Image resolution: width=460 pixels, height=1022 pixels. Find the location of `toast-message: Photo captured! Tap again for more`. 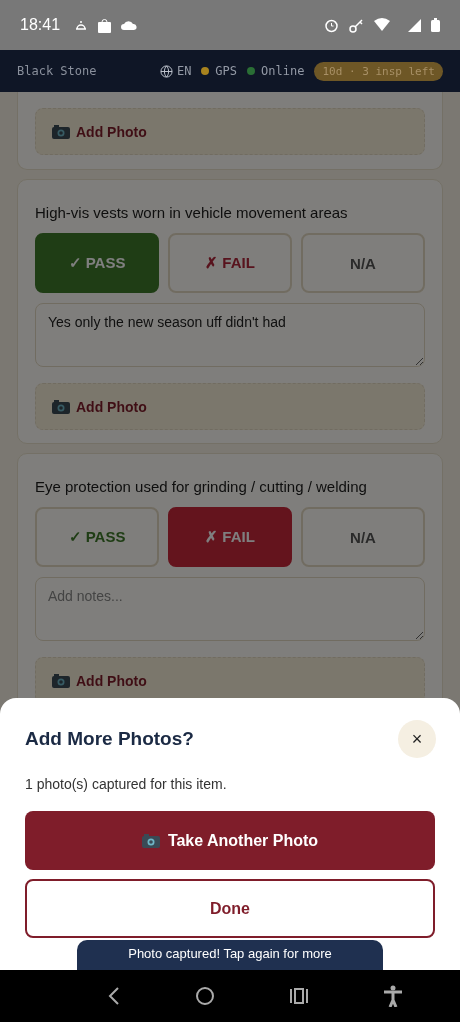

toast-message: Photo captured! Tap again for more is located at coordinates (230, 955).